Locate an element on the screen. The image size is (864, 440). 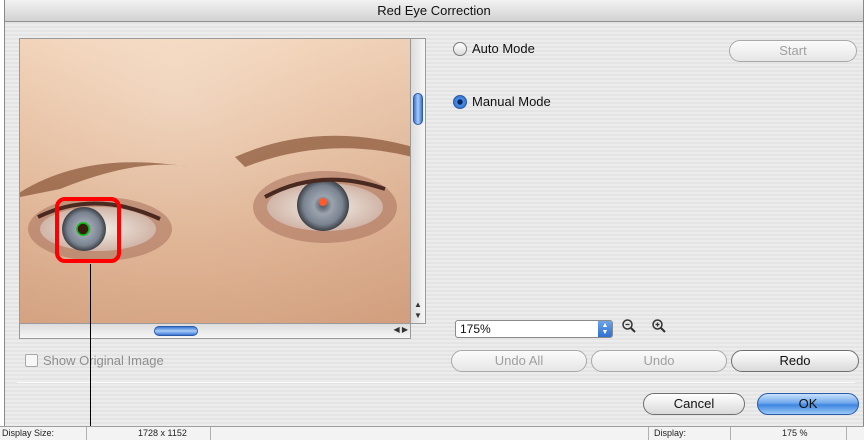
auto-mode-option: Auto Mode is located at coordinates (494, 48).